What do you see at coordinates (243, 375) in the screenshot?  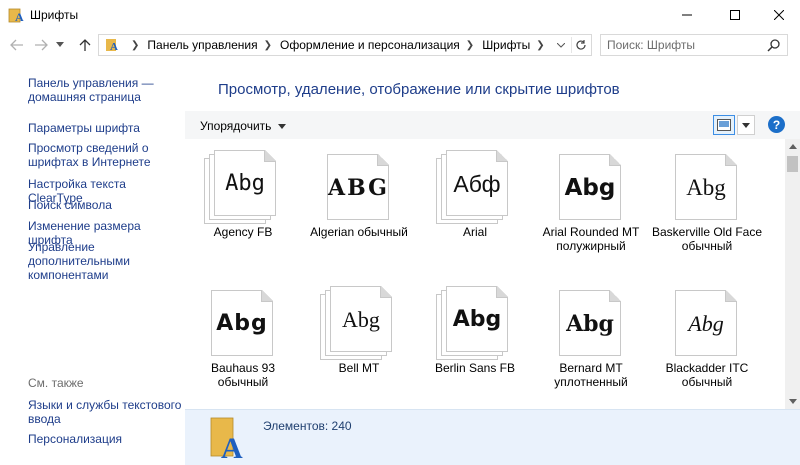 I see `font-name: Bauhaus 93 обычный` at bounding box center [243, 375].